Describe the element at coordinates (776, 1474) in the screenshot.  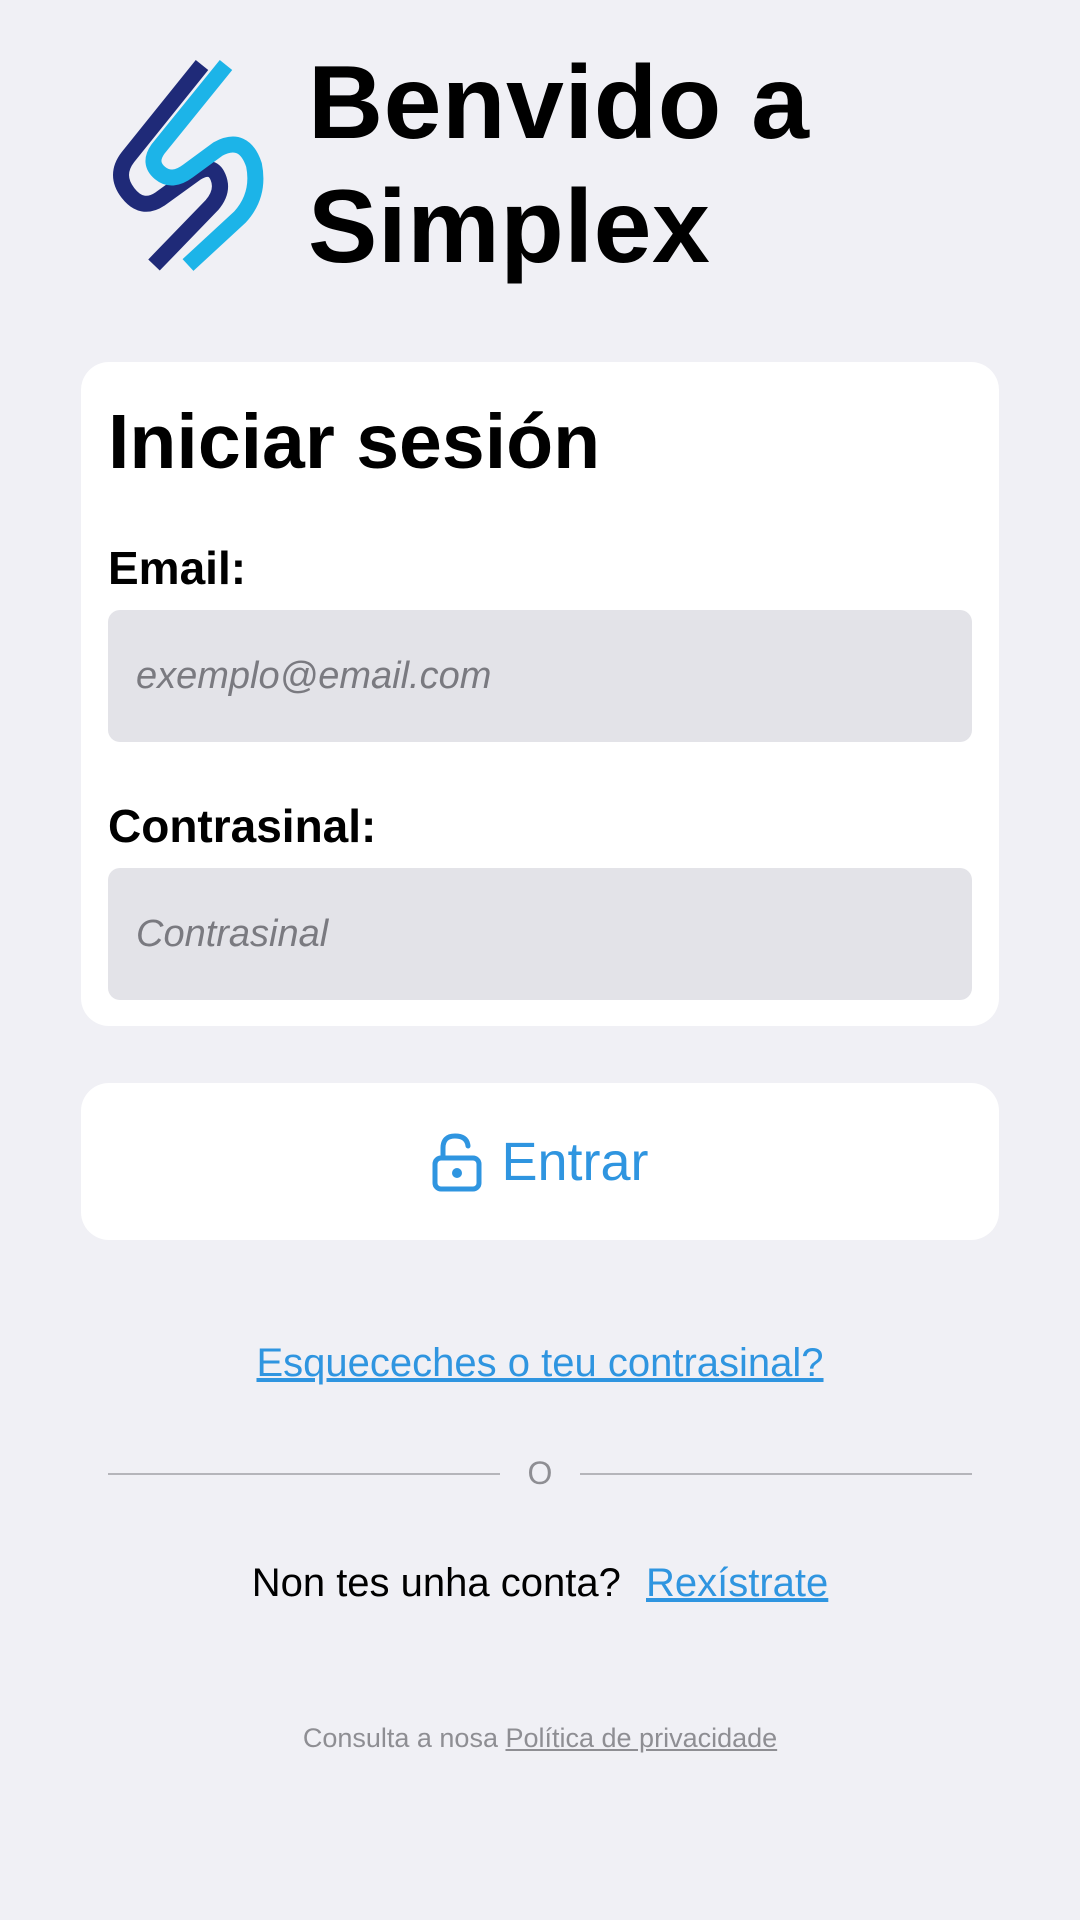
I see `divider-line-right` at that location.